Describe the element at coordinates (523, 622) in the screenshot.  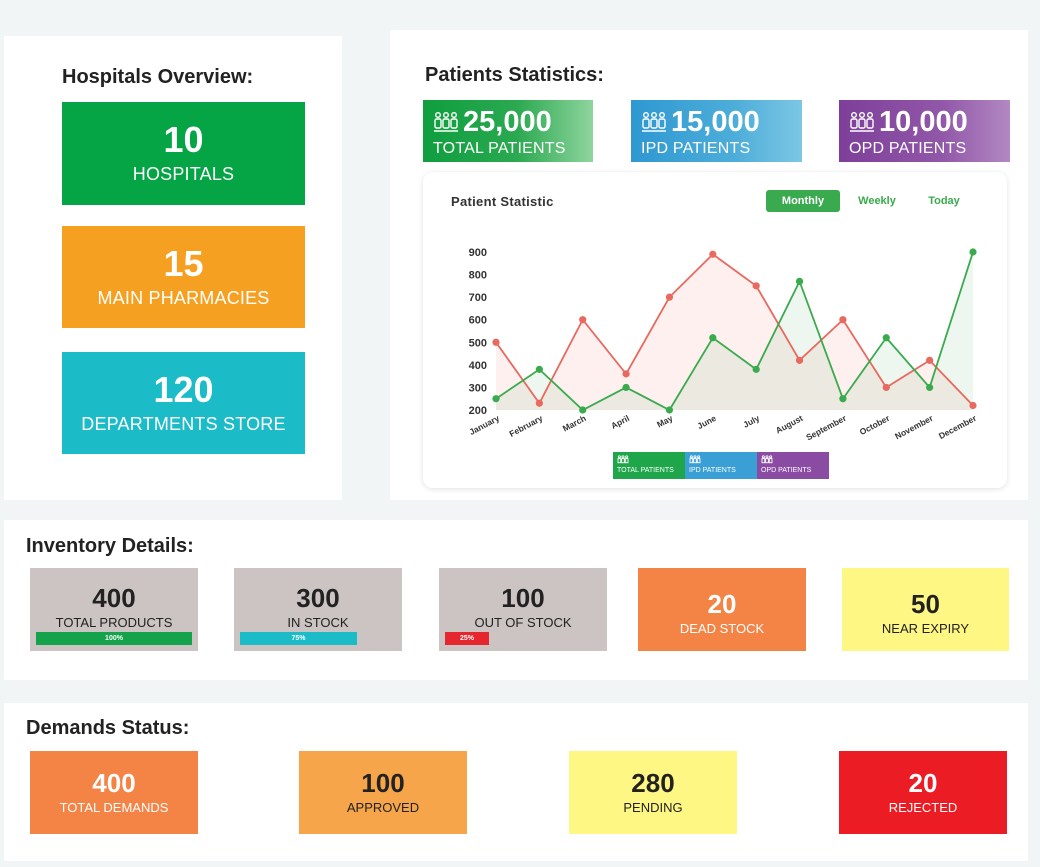
I see `out-of-stock-label: OUT OF STOCK` at that location.